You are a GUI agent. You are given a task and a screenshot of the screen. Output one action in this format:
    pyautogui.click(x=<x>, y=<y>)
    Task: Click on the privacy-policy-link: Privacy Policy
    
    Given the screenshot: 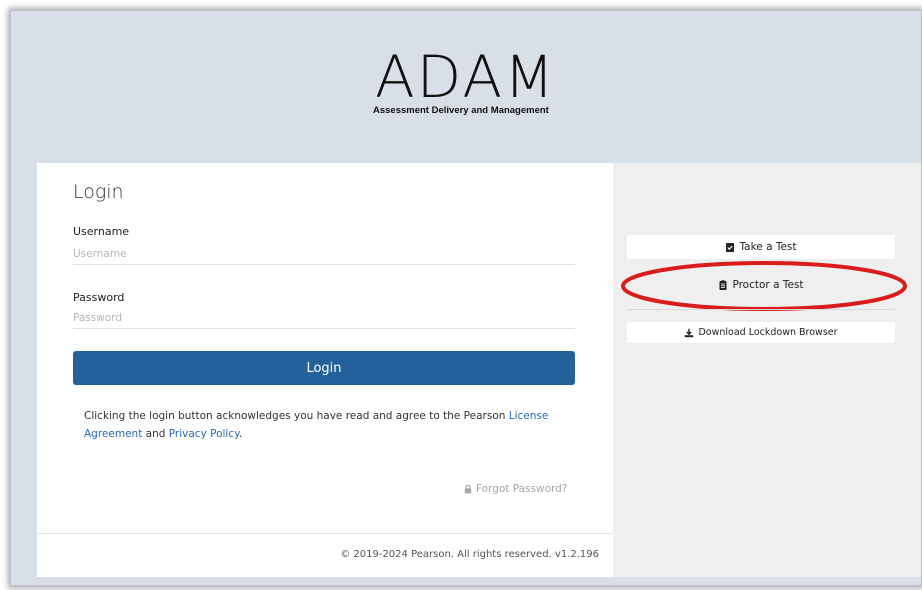 What is the action you would take?
    pyautogui.click(x=204, y=434)
    